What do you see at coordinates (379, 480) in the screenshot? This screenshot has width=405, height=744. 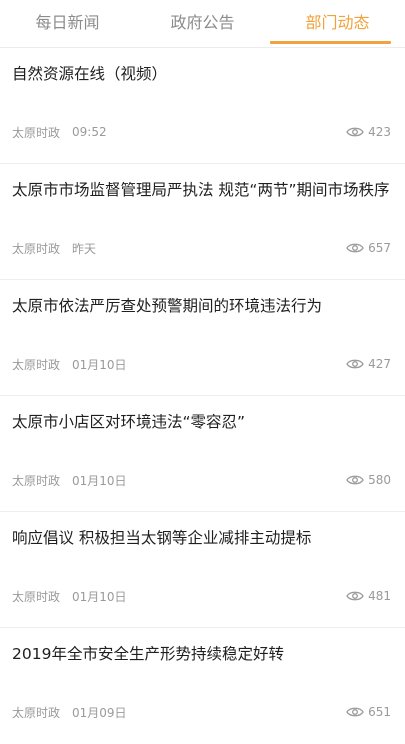 I see `view-count-value: 580` at bounding box center [379, 480].